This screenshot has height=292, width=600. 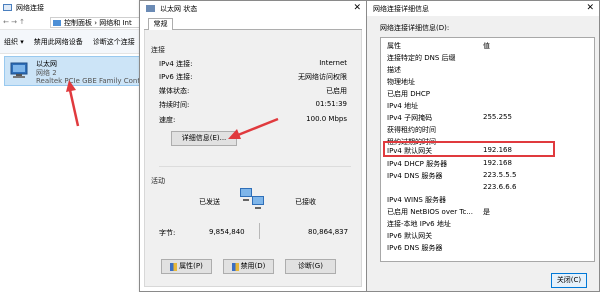 I want to click on network-folder-icon, so click(x=7, y=7).